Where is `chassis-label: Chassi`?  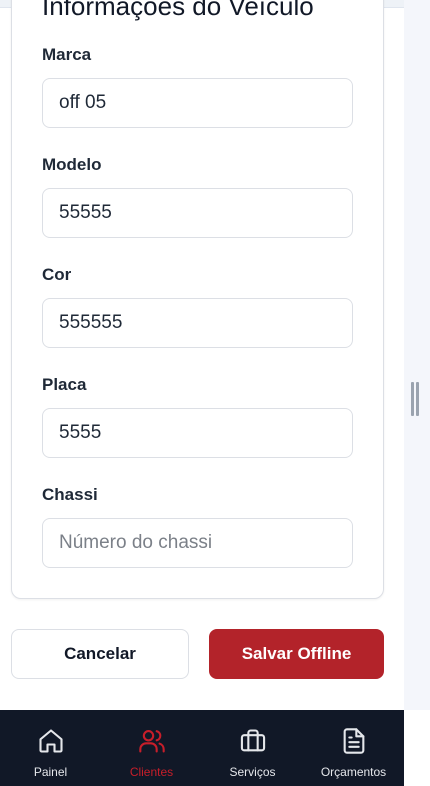
chassis-label: Chassi is located at coordinates (70, 494).